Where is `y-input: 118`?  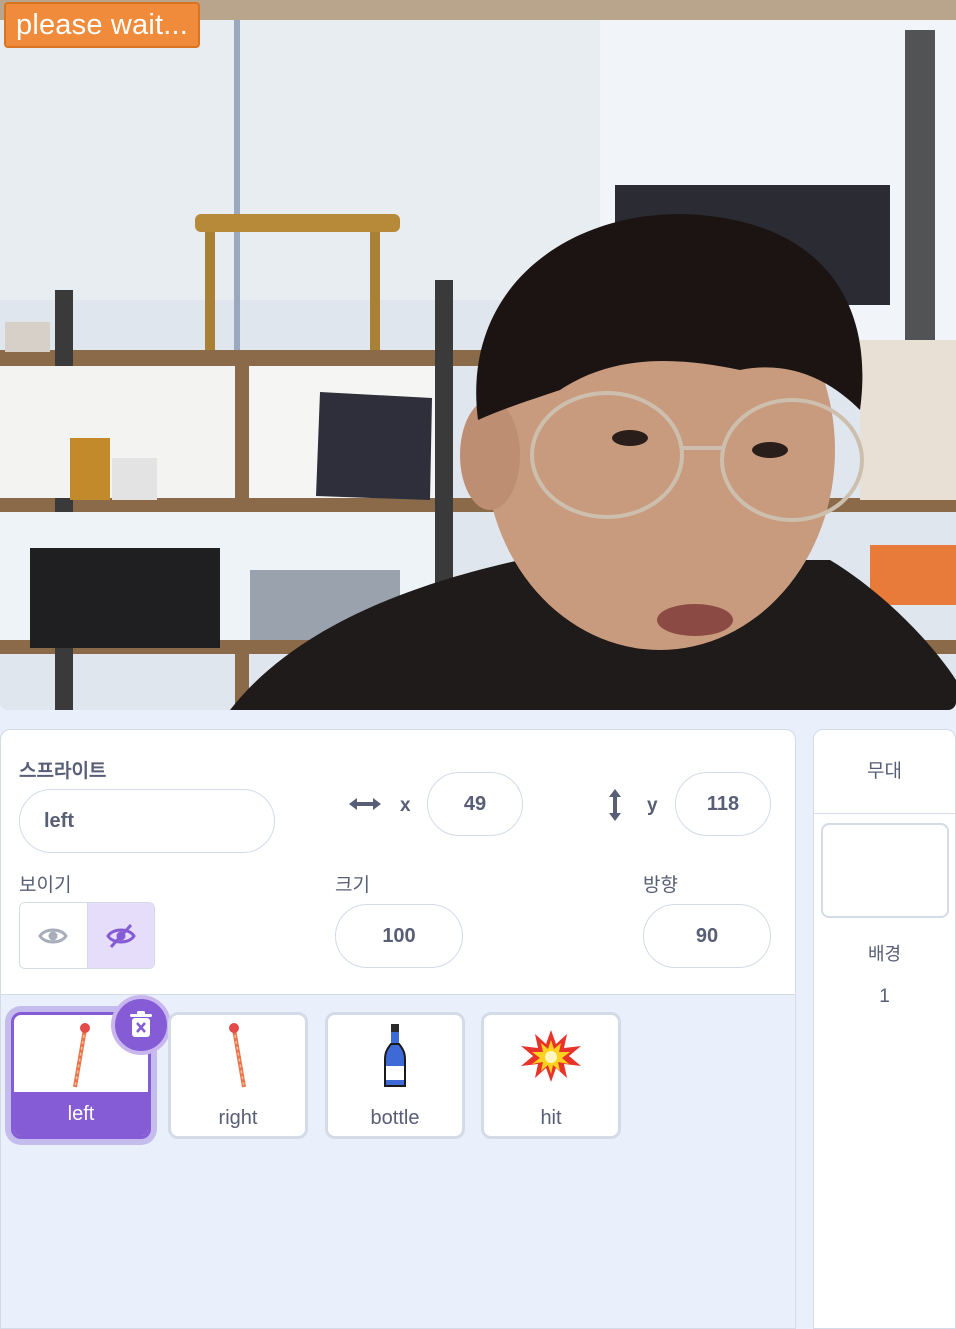
y-input: 118 is located at coordinates (723, 804).